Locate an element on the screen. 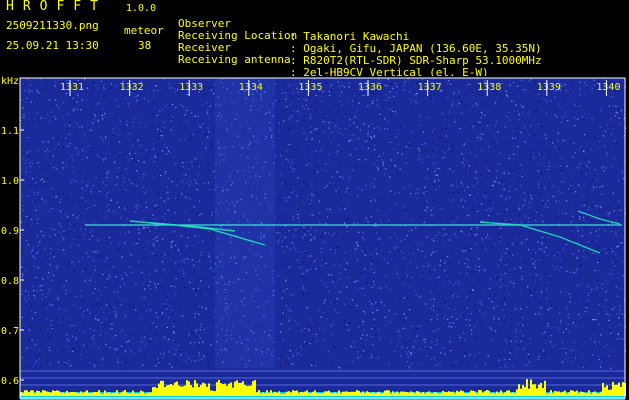 This screenshot has width=629, height=400. y-tick-label: 0.6 is located at coordinates (10, 381).